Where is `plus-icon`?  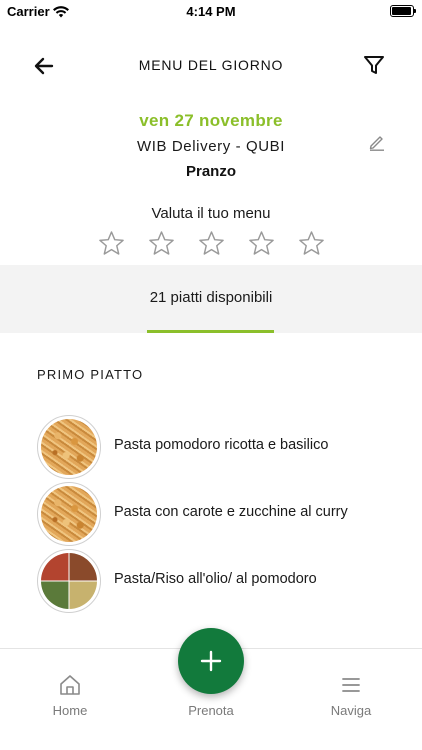
plus-icon is located at coordinates (211, 661).